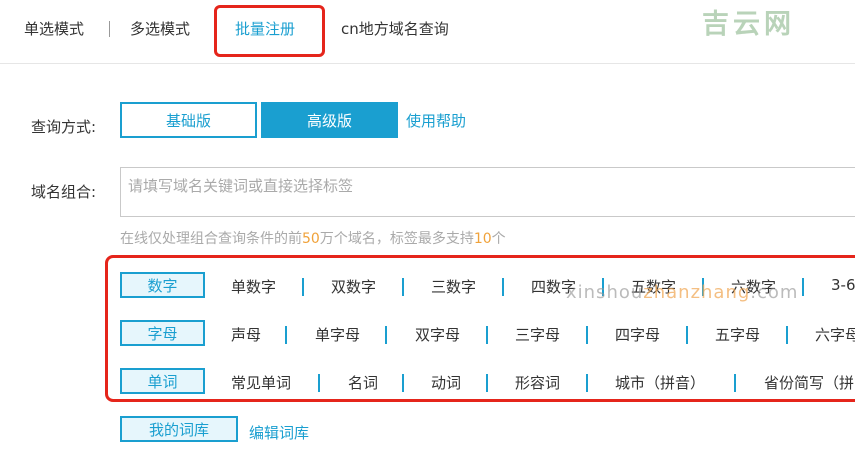 The height and width of the screenshot is (455, 855). I want to click on category-letters-button: 字母, so click(162, 333).